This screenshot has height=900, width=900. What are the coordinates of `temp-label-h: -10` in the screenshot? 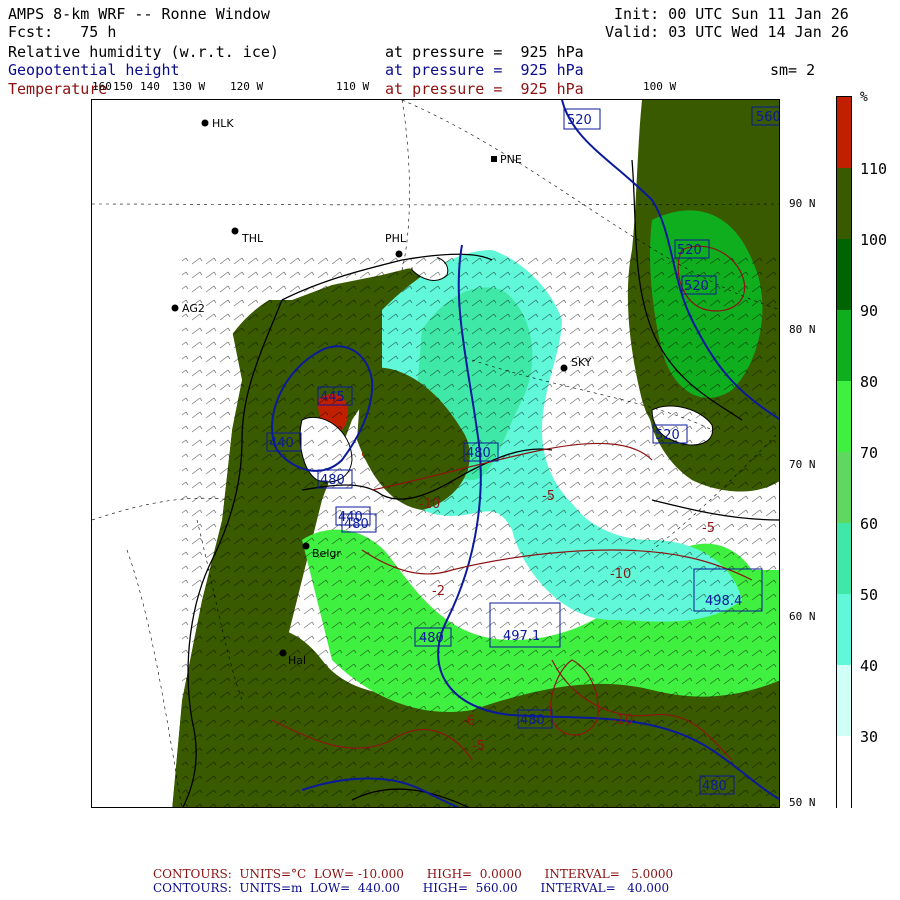 It's located at (620, 574).